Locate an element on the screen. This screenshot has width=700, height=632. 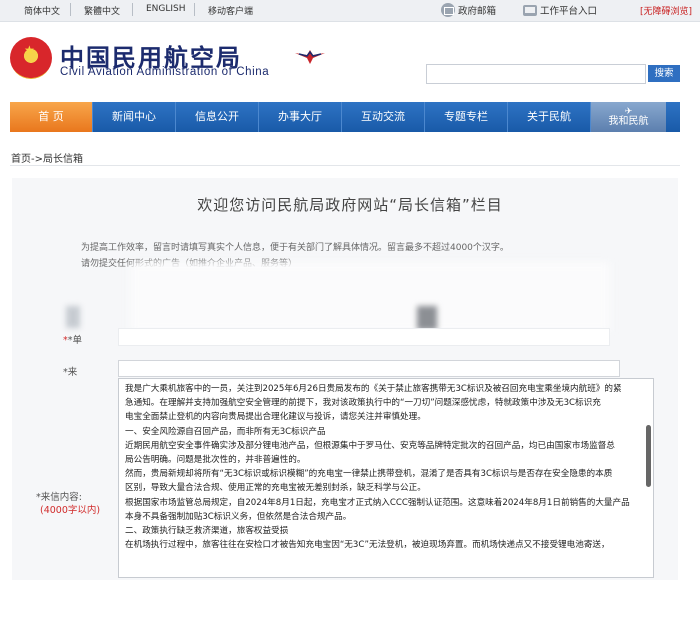
field-unit-text: *单 is located at coordinates (75, 340).